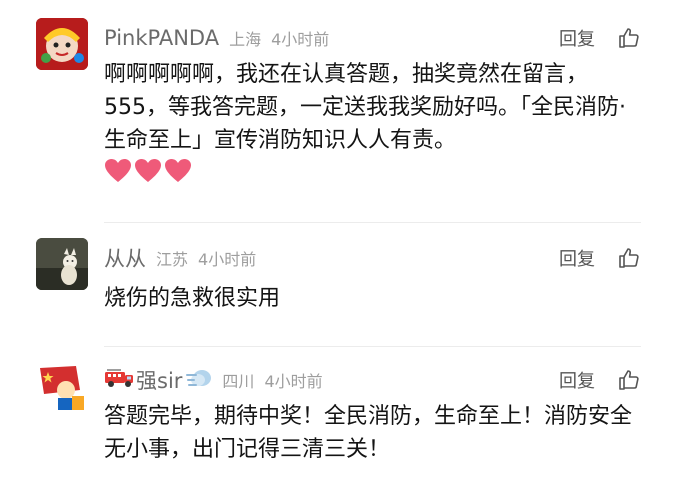  Describe the element at coordinates (172, 259) in the screenshot. I see `location-label: 江苏` at that location.